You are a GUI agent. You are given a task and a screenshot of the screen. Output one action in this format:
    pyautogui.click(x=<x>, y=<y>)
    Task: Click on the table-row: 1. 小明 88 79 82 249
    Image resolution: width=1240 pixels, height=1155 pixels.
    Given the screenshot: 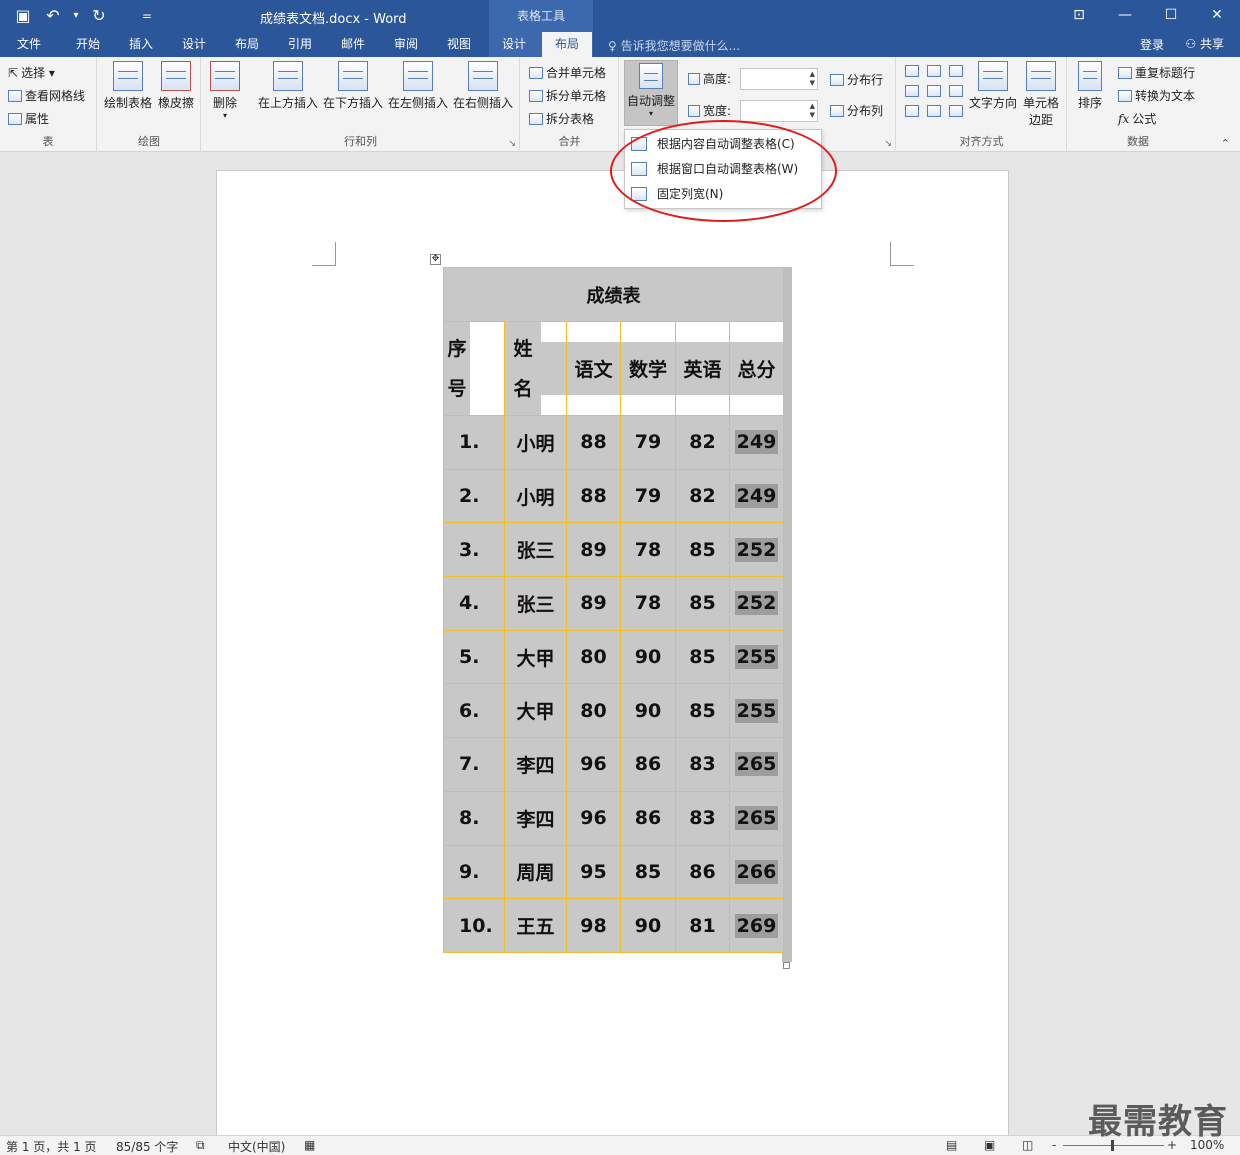 What is the action you would take?
    pyautogui.click(x=613, y=442)
    